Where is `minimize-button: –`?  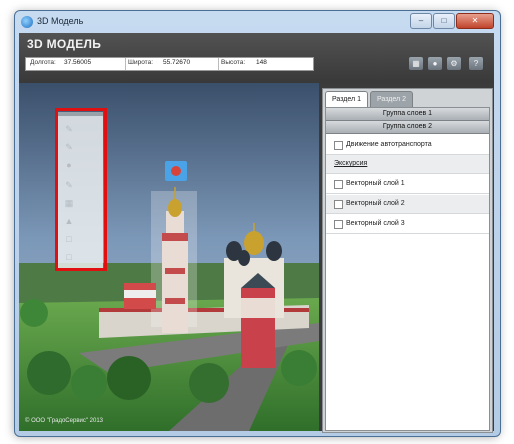
minimize-button: – is located at coordinates (421, 21).